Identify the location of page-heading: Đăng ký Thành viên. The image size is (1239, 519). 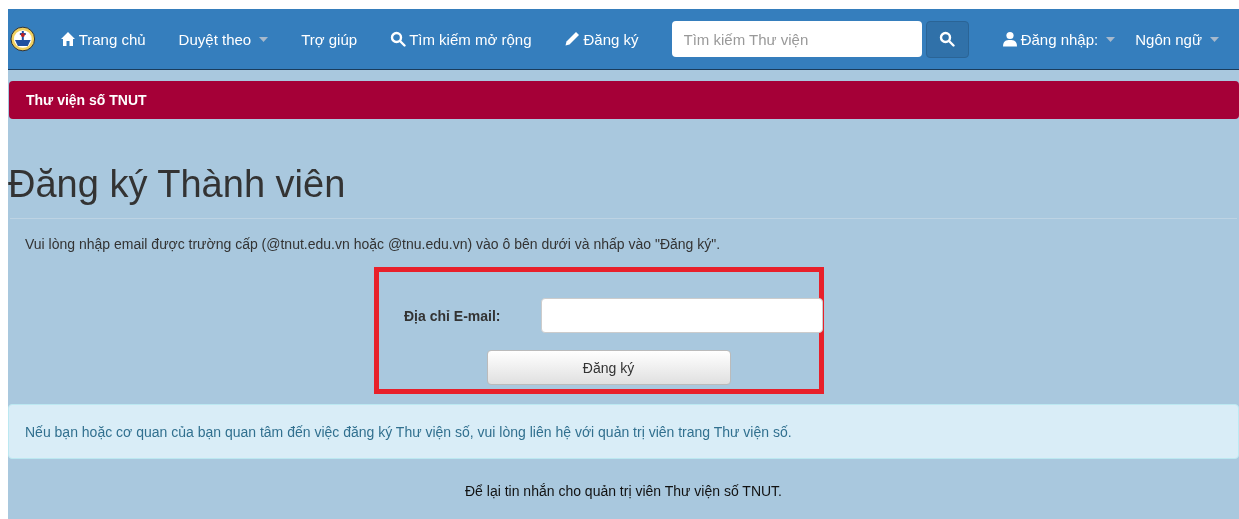
(177, 184).